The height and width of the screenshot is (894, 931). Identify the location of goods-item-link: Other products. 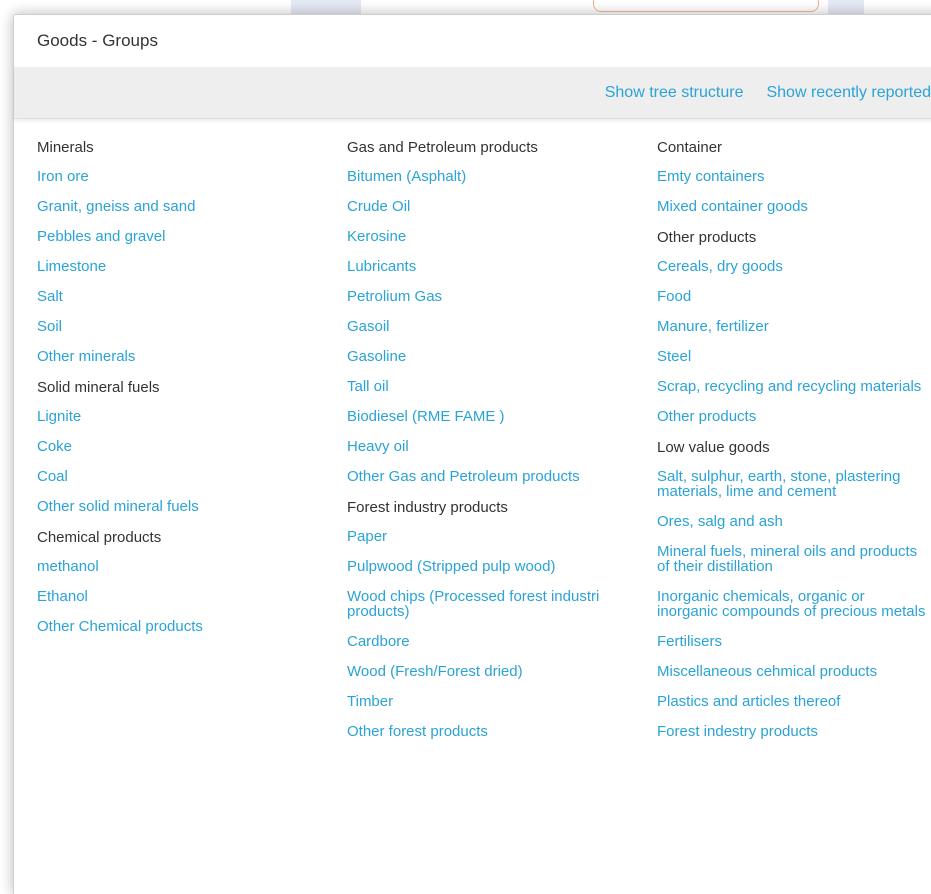
(792, 416).